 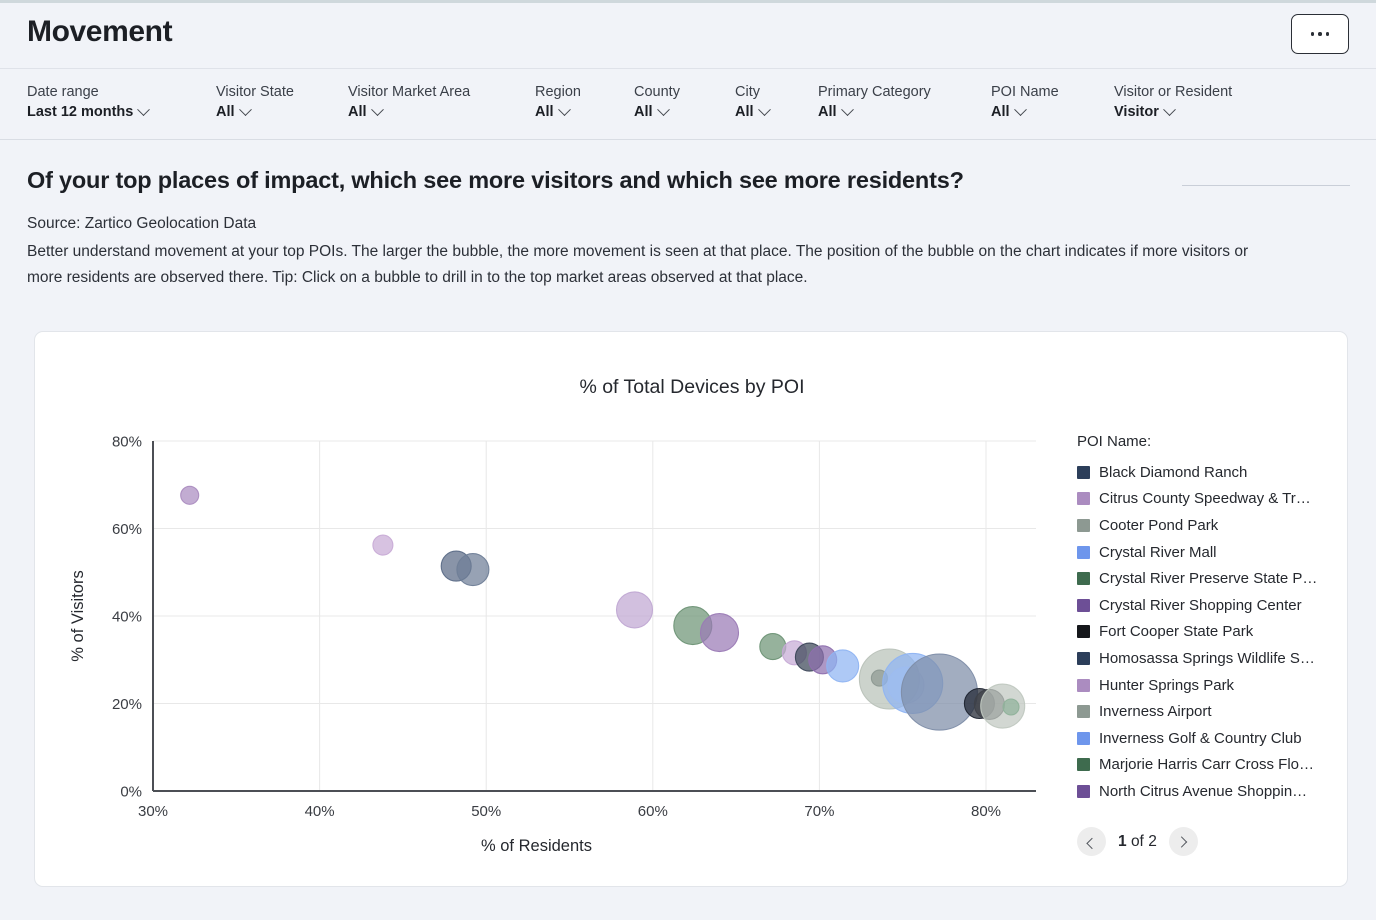 I want to click on legend-item-label: Cooter Pond Park, so click(x=1159, y=525).